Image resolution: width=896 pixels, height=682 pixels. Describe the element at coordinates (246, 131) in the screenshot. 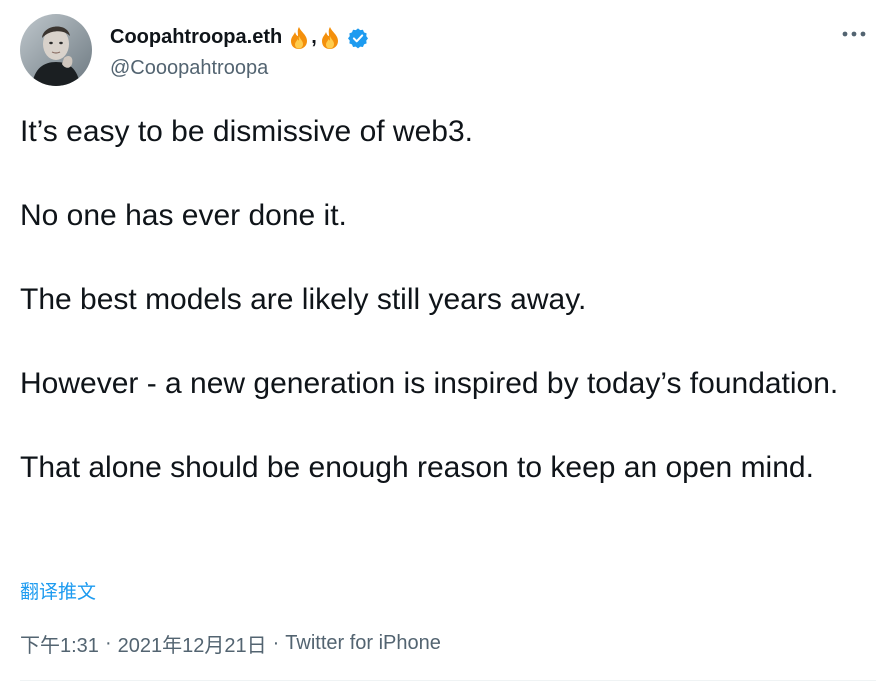

I see `tweet-paragraph: It’s easy to be dismissive of web3.` at that location.